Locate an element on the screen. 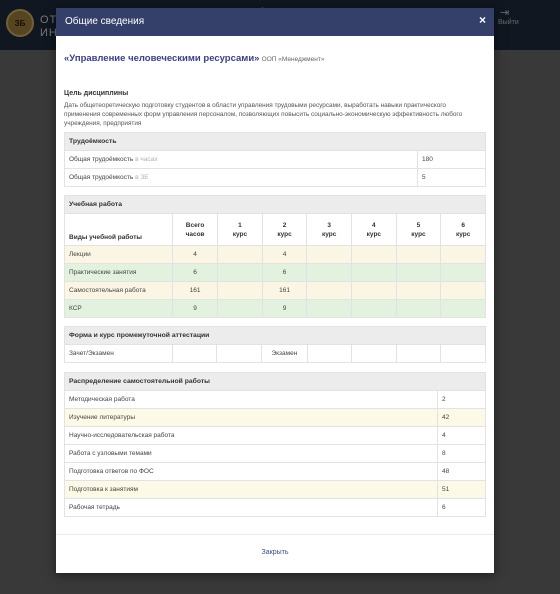  study-column-header: Виды учебной работы is located at coordinates (118, 229).